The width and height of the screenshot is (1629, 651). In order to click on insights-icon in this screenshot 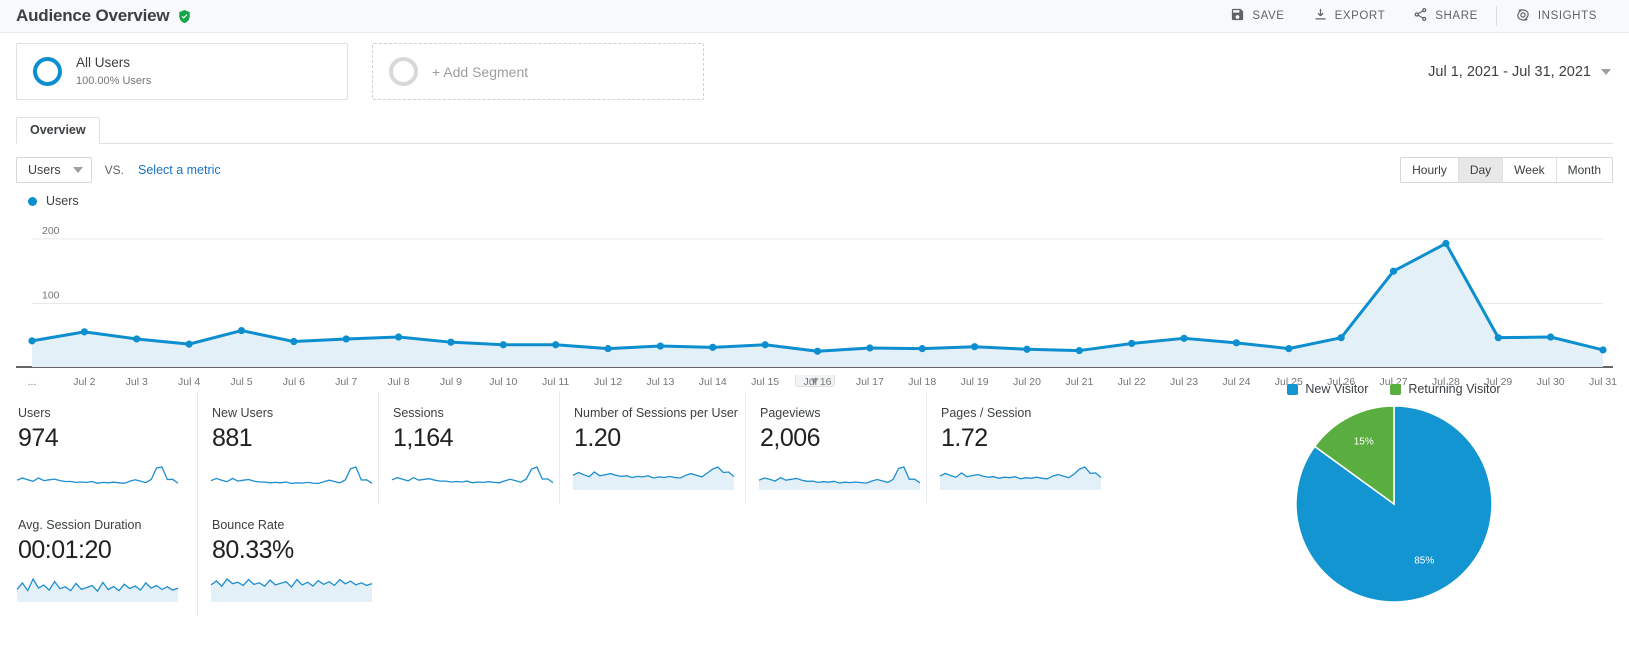, I will do `click(1523, 16)`.